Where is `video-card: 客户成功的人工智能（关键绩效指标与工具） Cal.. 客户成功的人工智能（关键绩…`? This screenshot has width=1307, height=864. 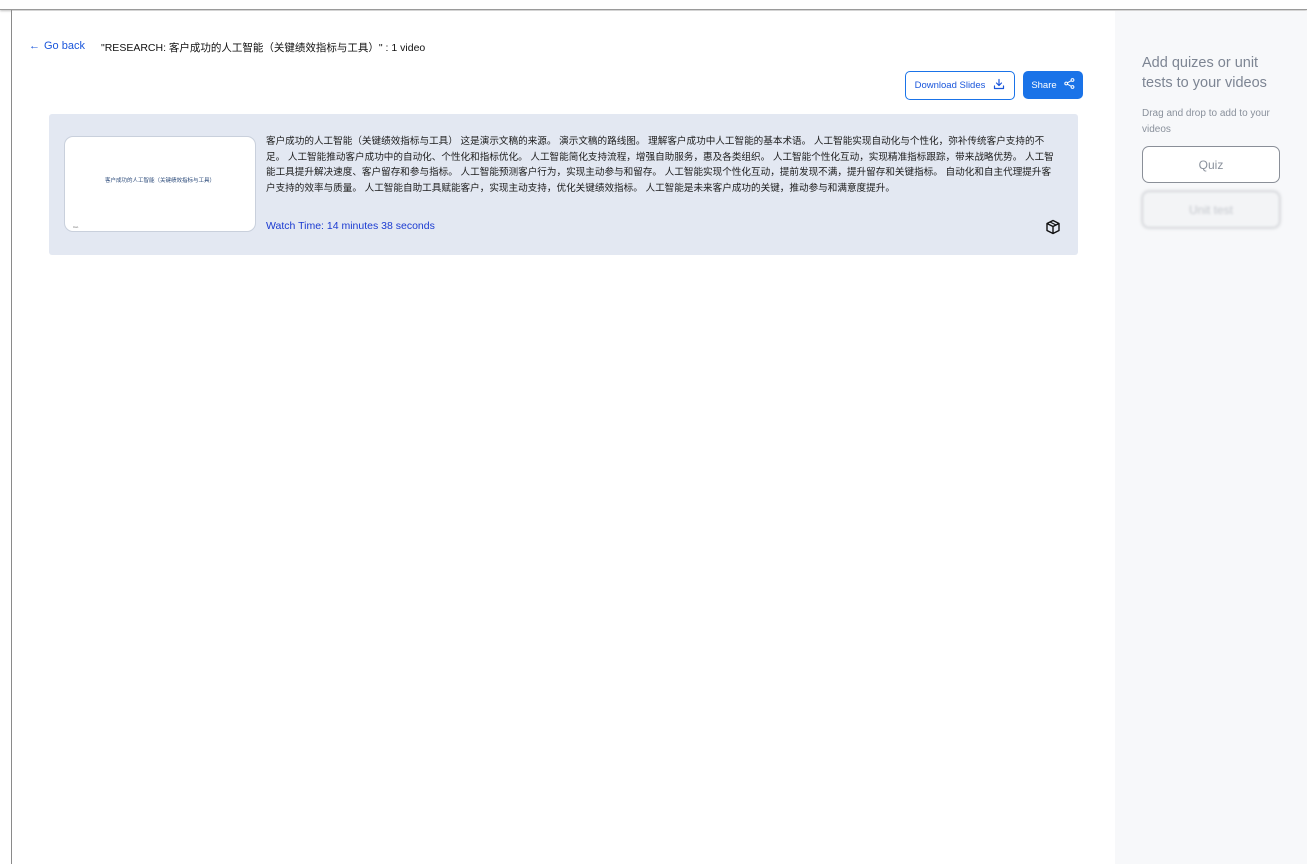
video-card: 客户成功的人工智能（关键绩效指标与工具） Cal.. 客户成功的人工智能（关键绩… is located at coordinates (563, 184).